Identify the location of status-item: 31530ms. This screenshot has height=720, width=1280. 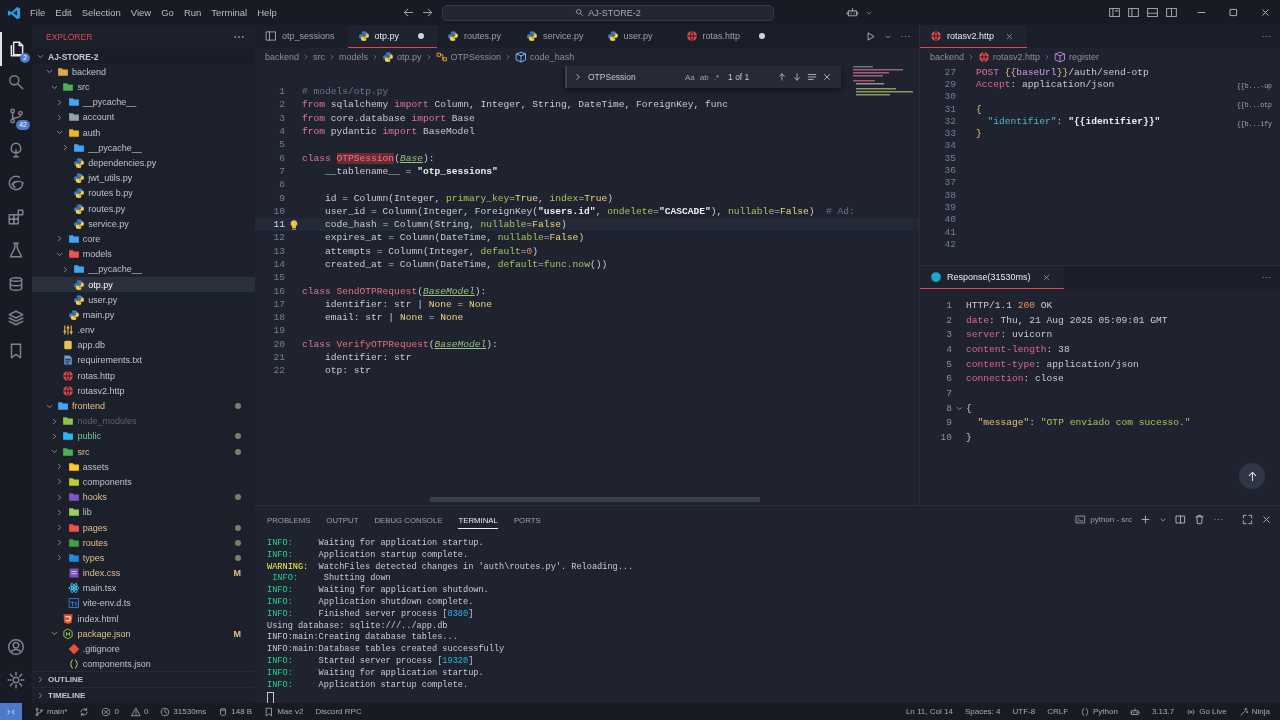
(183, 711).